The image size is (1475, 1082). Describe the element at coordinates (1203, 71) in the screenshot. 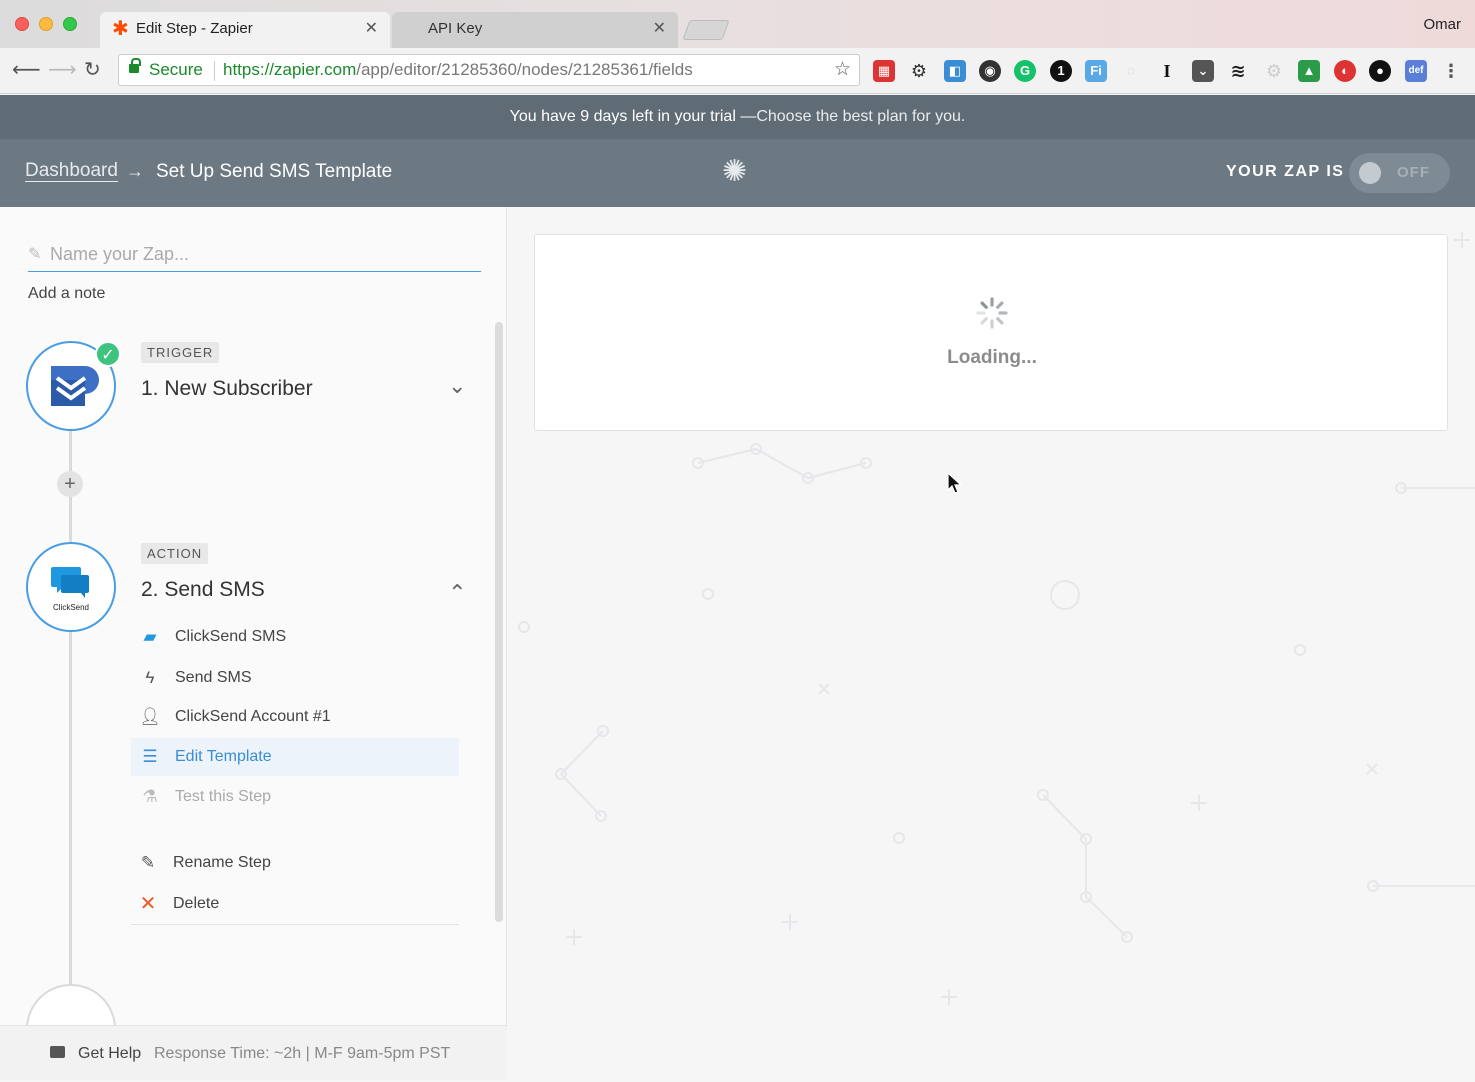

I see `pocket-ext-icon: ⌄` at that location.